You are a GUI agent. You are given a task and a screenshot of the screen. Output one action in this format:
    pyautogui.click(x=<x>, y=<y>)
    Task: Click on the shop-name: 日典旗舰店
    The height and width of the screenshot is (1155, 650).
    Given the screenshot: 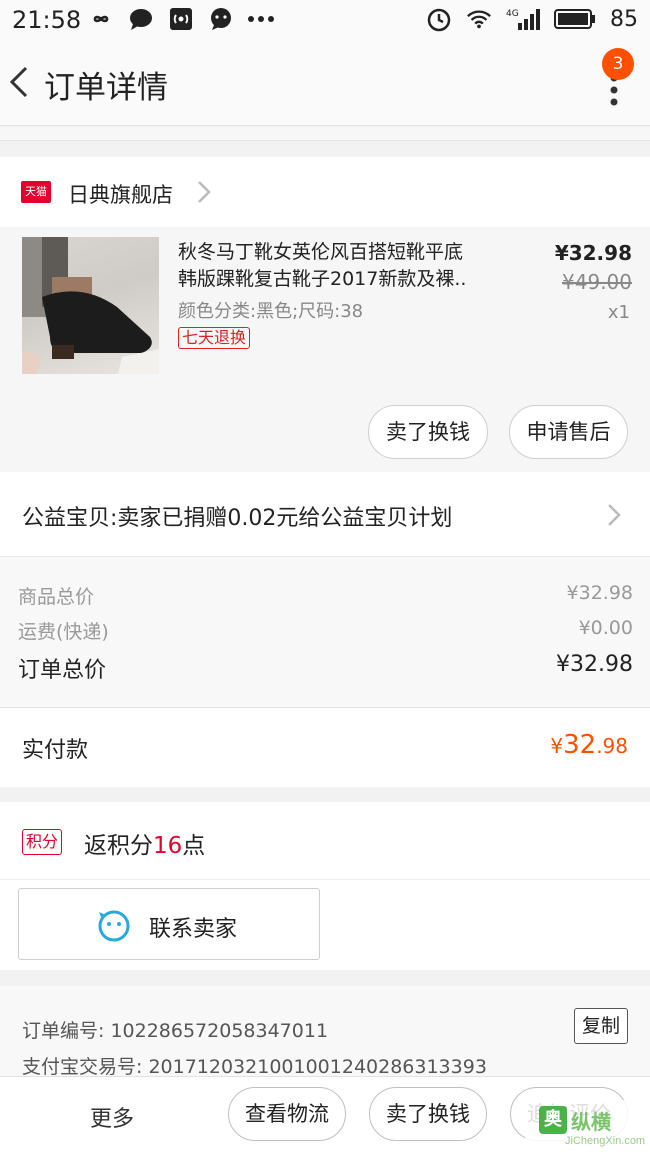 What is the action you would take?
    pyautogui.click(x=120, y=195)
    